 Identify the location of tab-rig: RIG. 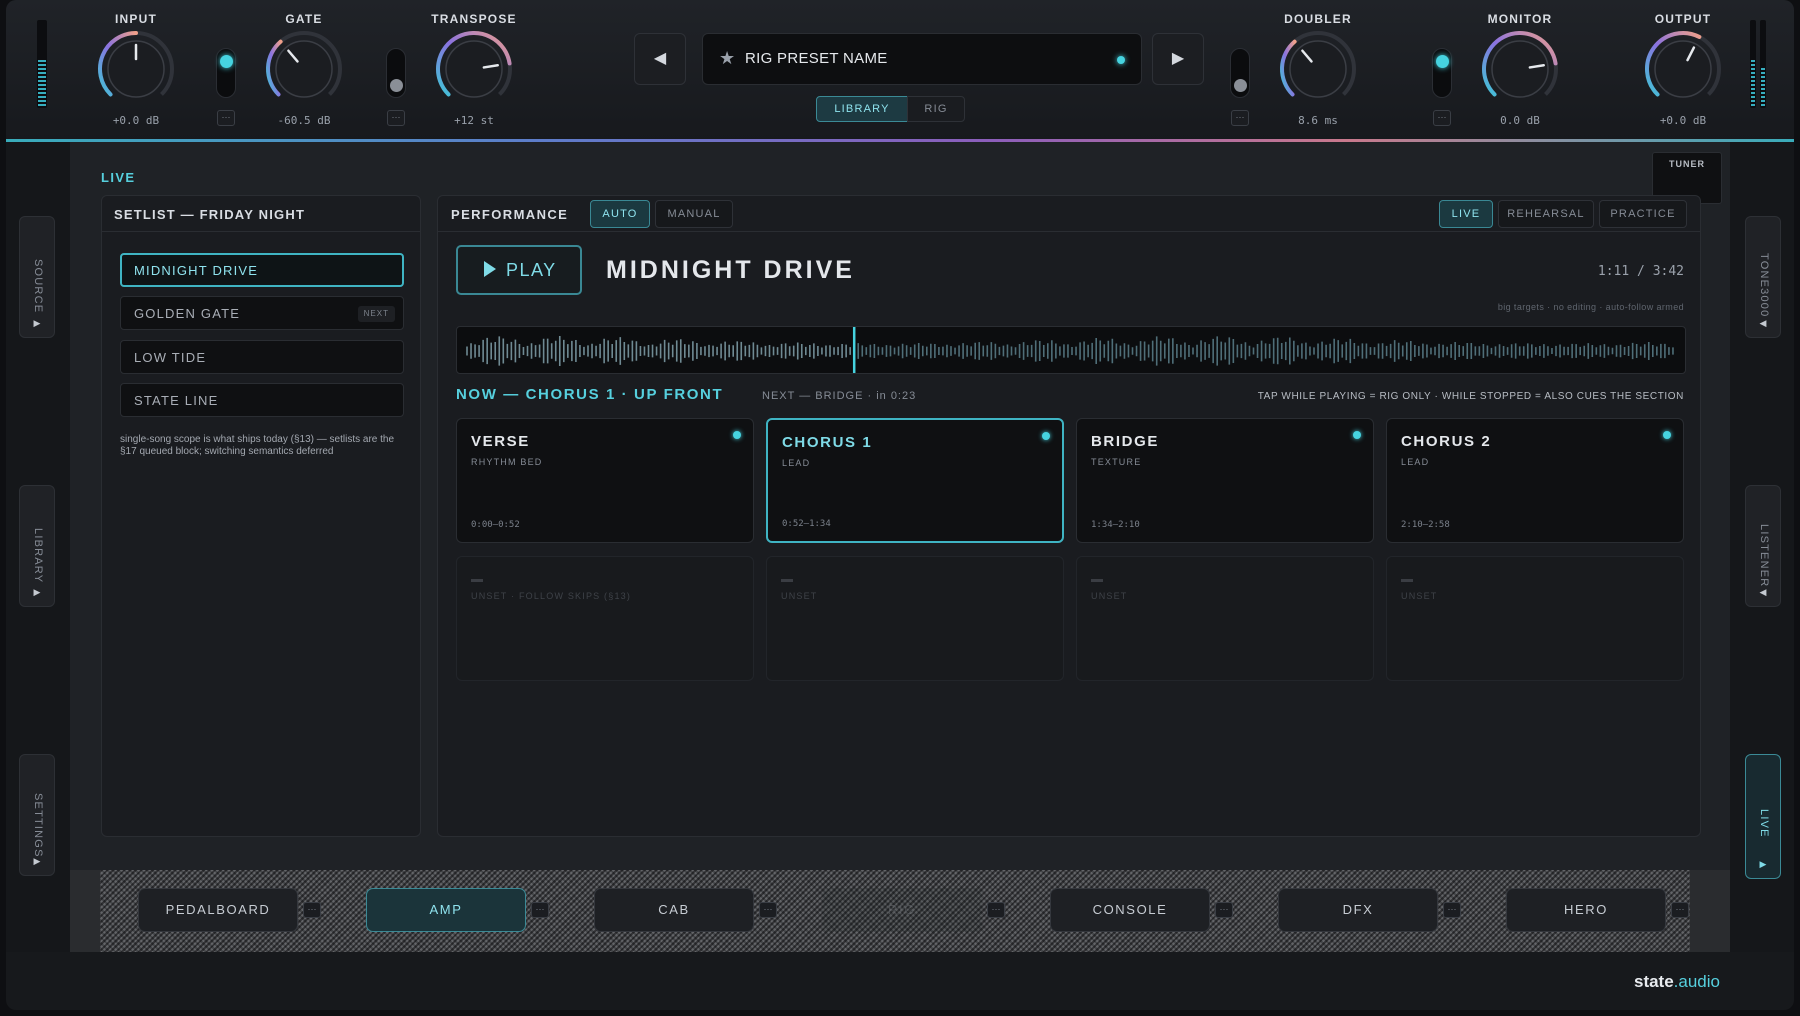
(936, 109).